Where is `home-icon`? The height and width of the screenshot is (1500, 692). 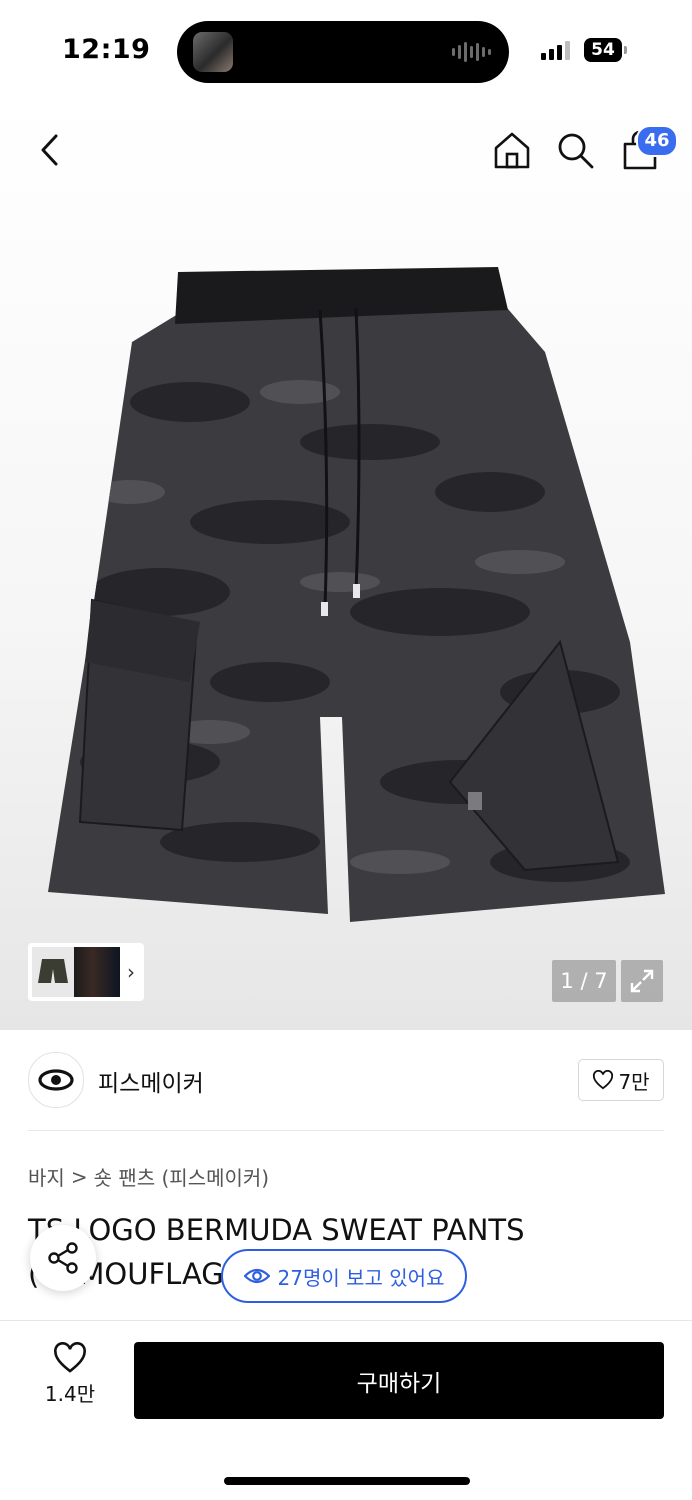
home-icon is located at coordinates (512, 150).